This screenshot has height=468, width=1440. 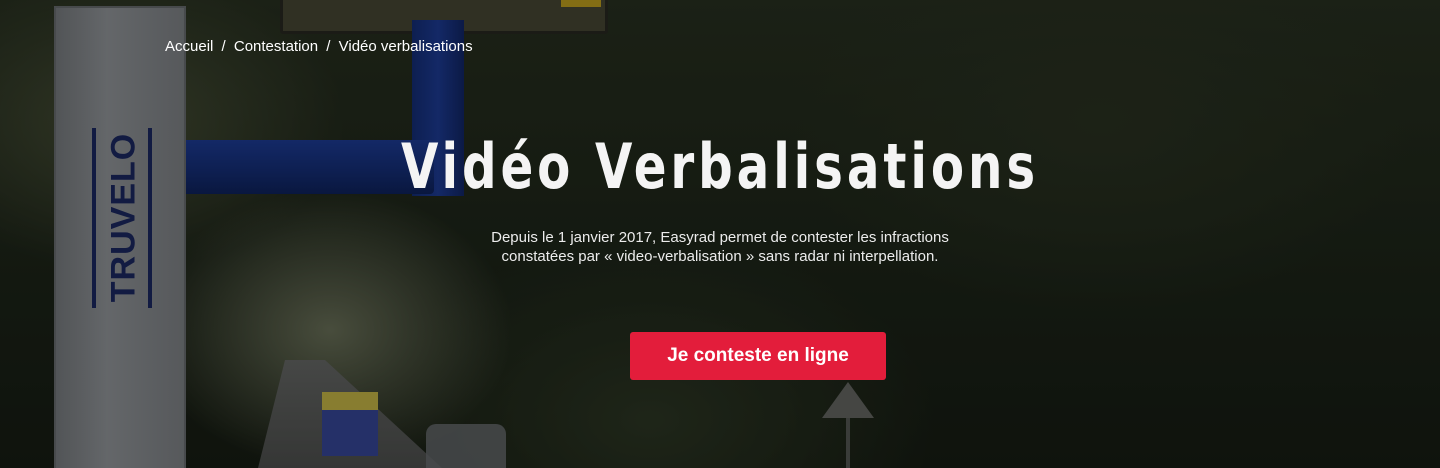 I want to click on breadcrumb-home-link: Accueil, so click(x=189, y=46).